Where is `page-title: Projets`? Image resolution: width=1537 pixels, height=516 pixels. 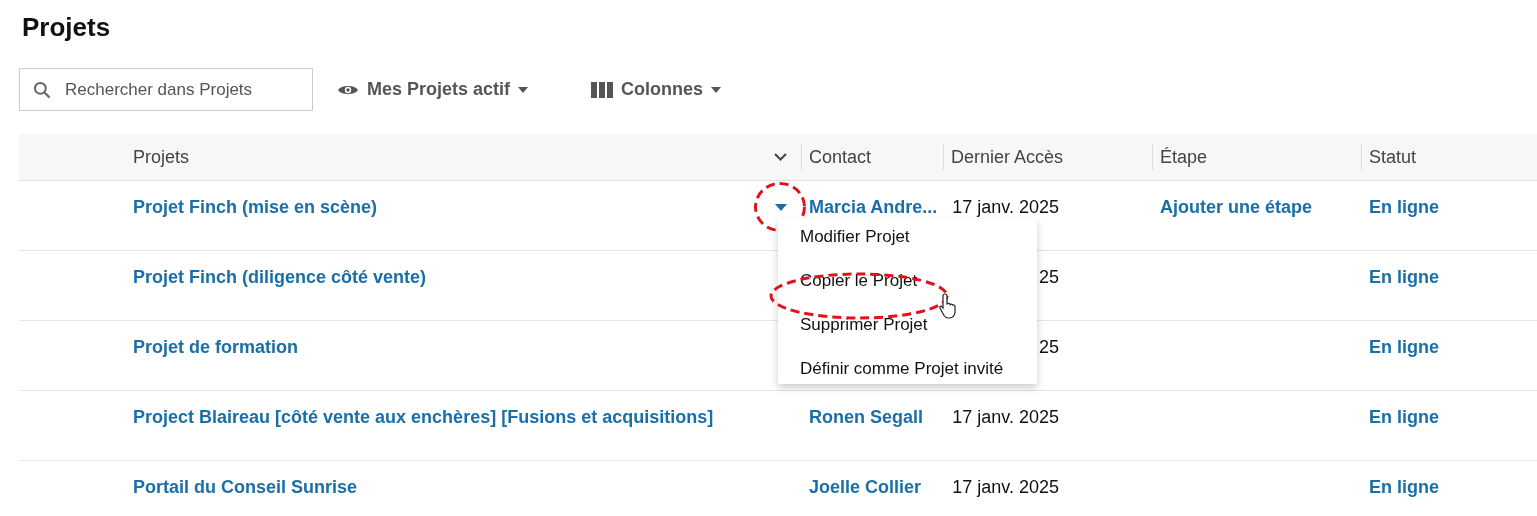 page-title: Projets is located at coordinates (66, 27).